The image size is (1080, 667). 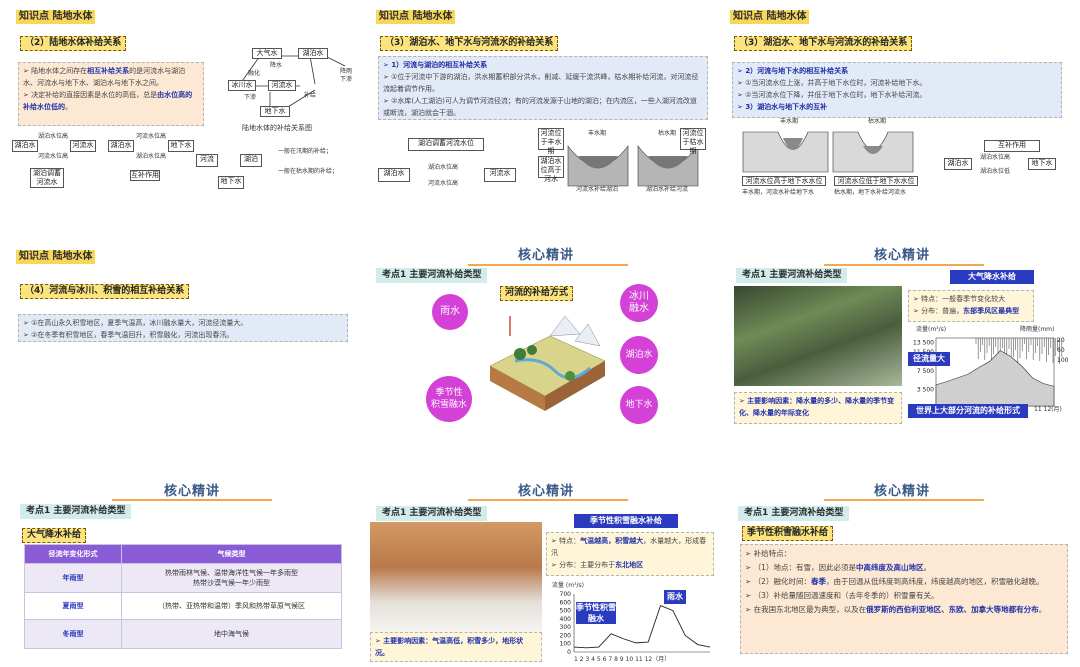 What do you see at coordinates (566, 635) in the screenshot?
I see `y-tick-label: 200` at bounding box center [566, 635].